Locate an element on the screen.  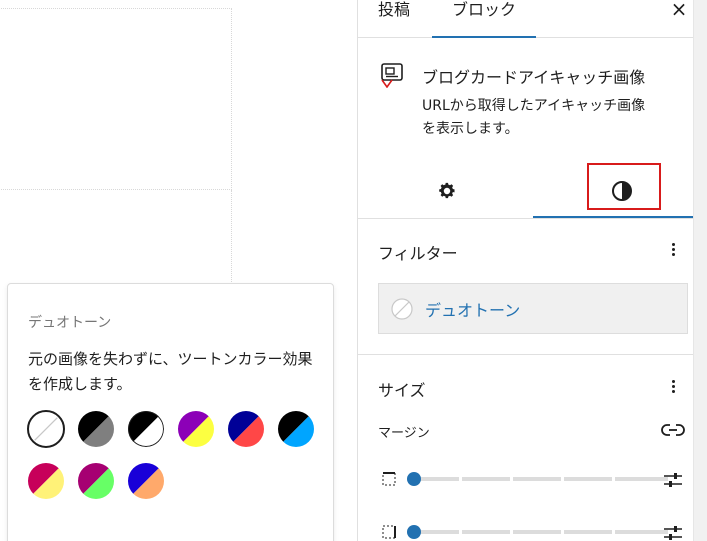
close-sidebar-button: × is located at coordinates (679, 11).